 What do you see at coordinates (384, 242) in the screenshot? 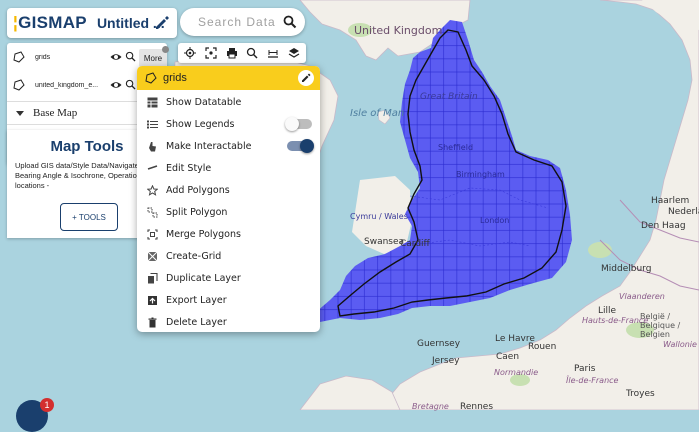
I see `map-label-swansea: Swansea` at bounding box center [384, 242].